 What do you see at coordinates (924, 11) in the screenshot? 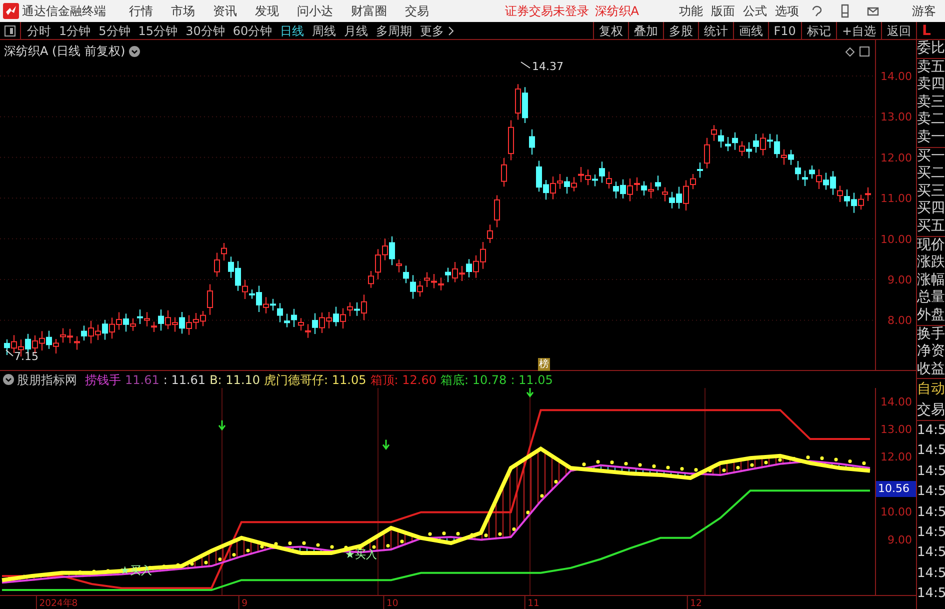
I see `user-name: 游客` at bounding box center [924, 11].